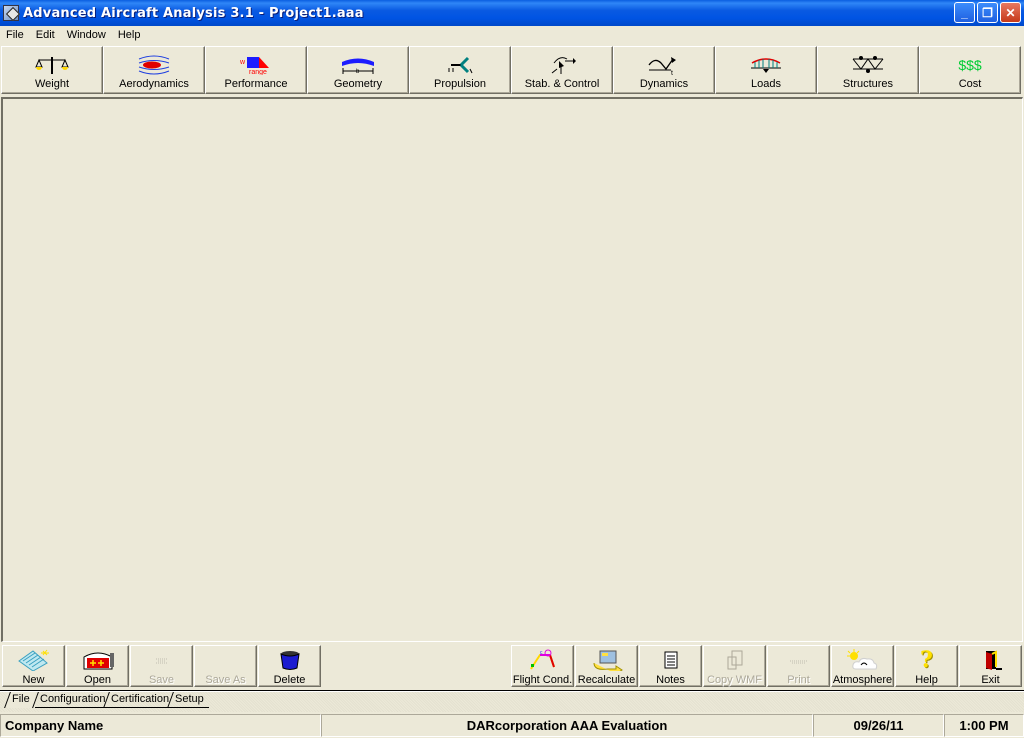 The width and height of the screenshot is (1024, 738). I want to click on restore-icon: ❐, so click(987, 12).